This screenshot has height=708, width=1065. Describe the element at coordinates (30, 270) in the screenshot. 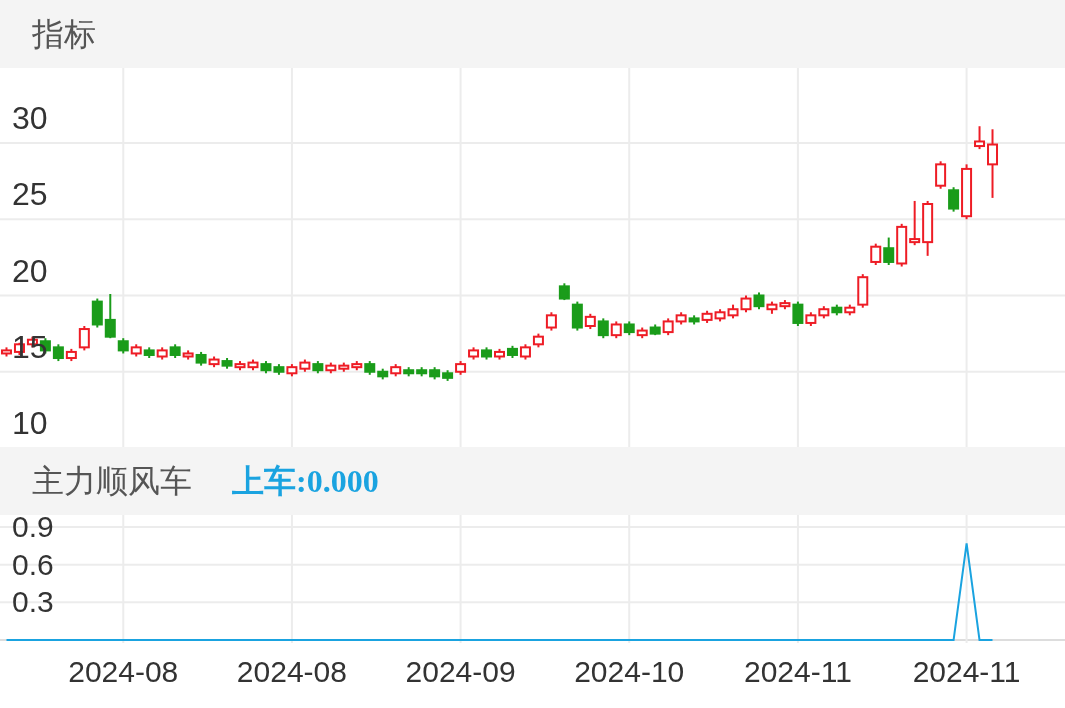

I see `axis-label: 20` at that location.